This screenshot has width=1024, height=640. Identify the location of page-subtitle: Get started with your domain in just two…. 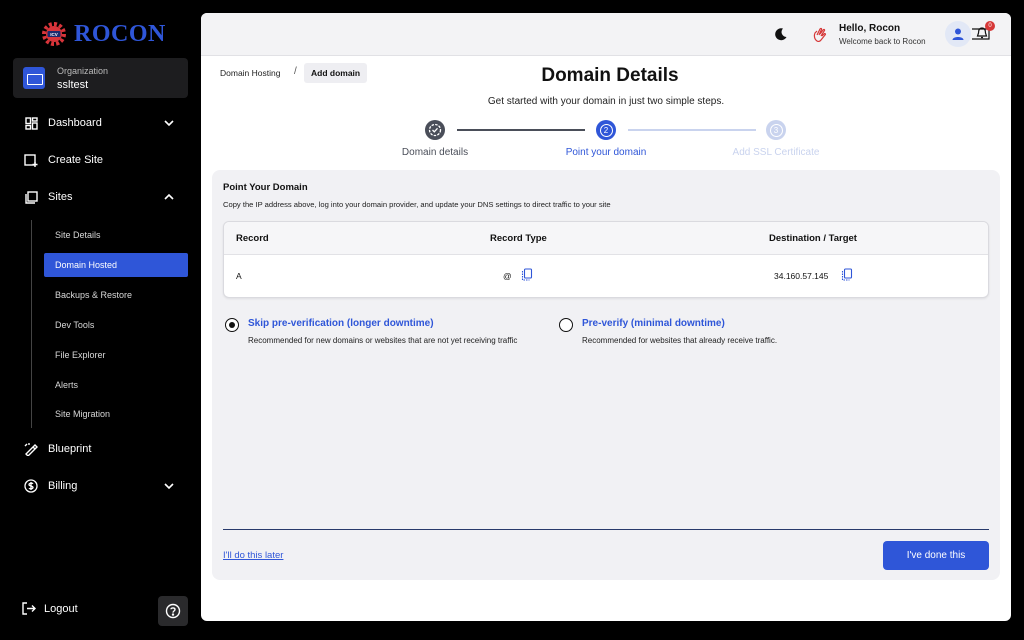
(606, 101).